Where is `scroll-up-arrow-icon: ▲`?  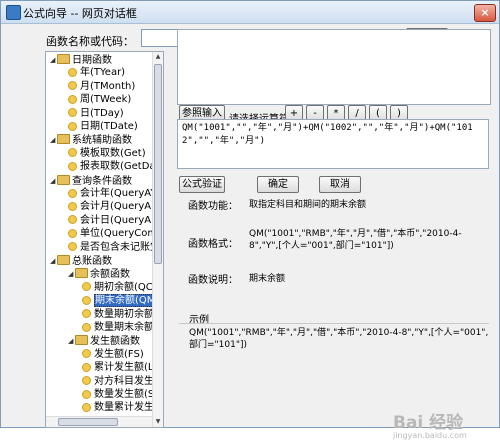
scroll-up-arrow-icon: ▲ is located at coordinates (158, 57).